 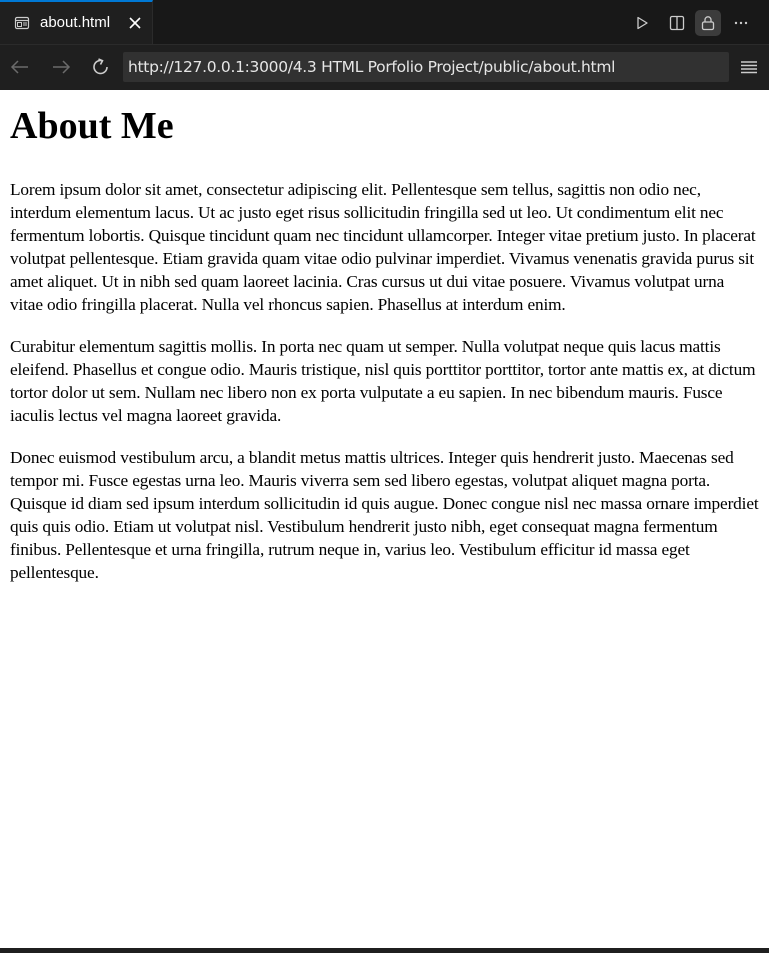 I want to click on editor-tab-bar: about.html, so click(x=384, y=22).